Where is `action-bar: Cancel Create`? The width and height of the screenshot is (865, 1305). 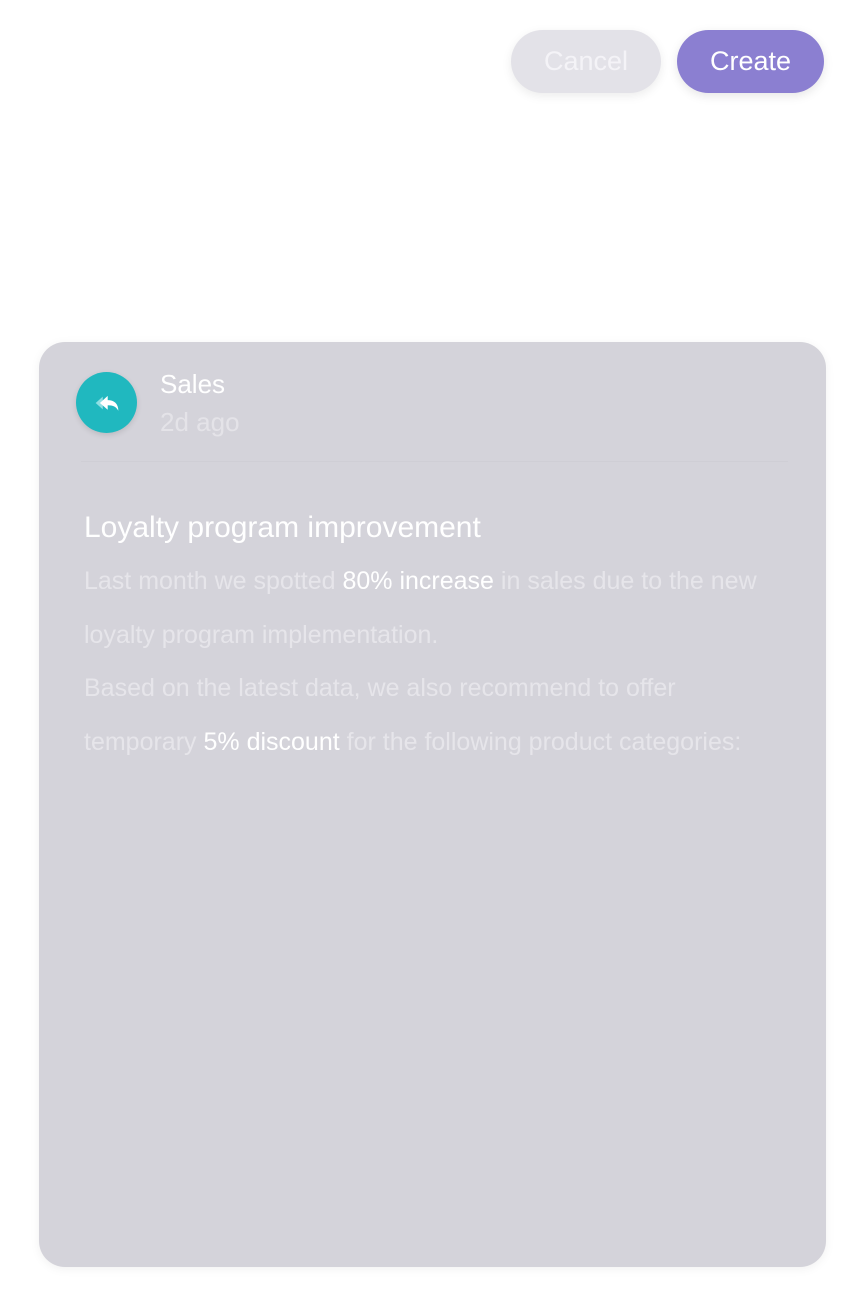 action-bar: Cancel Create is located at coordinates (667, 61).